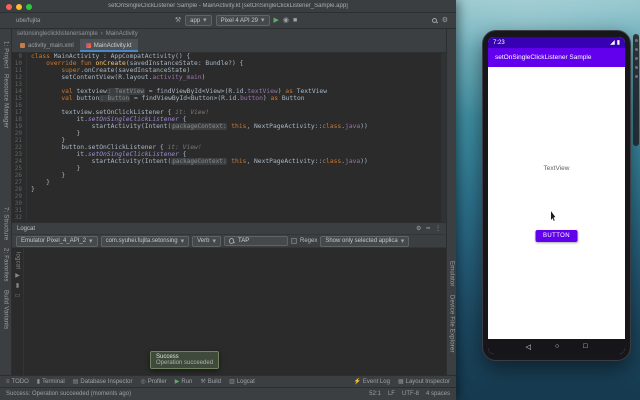 Image resolution: width=640 pixels, height=400 pixels. I want to click on line-number: 13, so click(19, 84).